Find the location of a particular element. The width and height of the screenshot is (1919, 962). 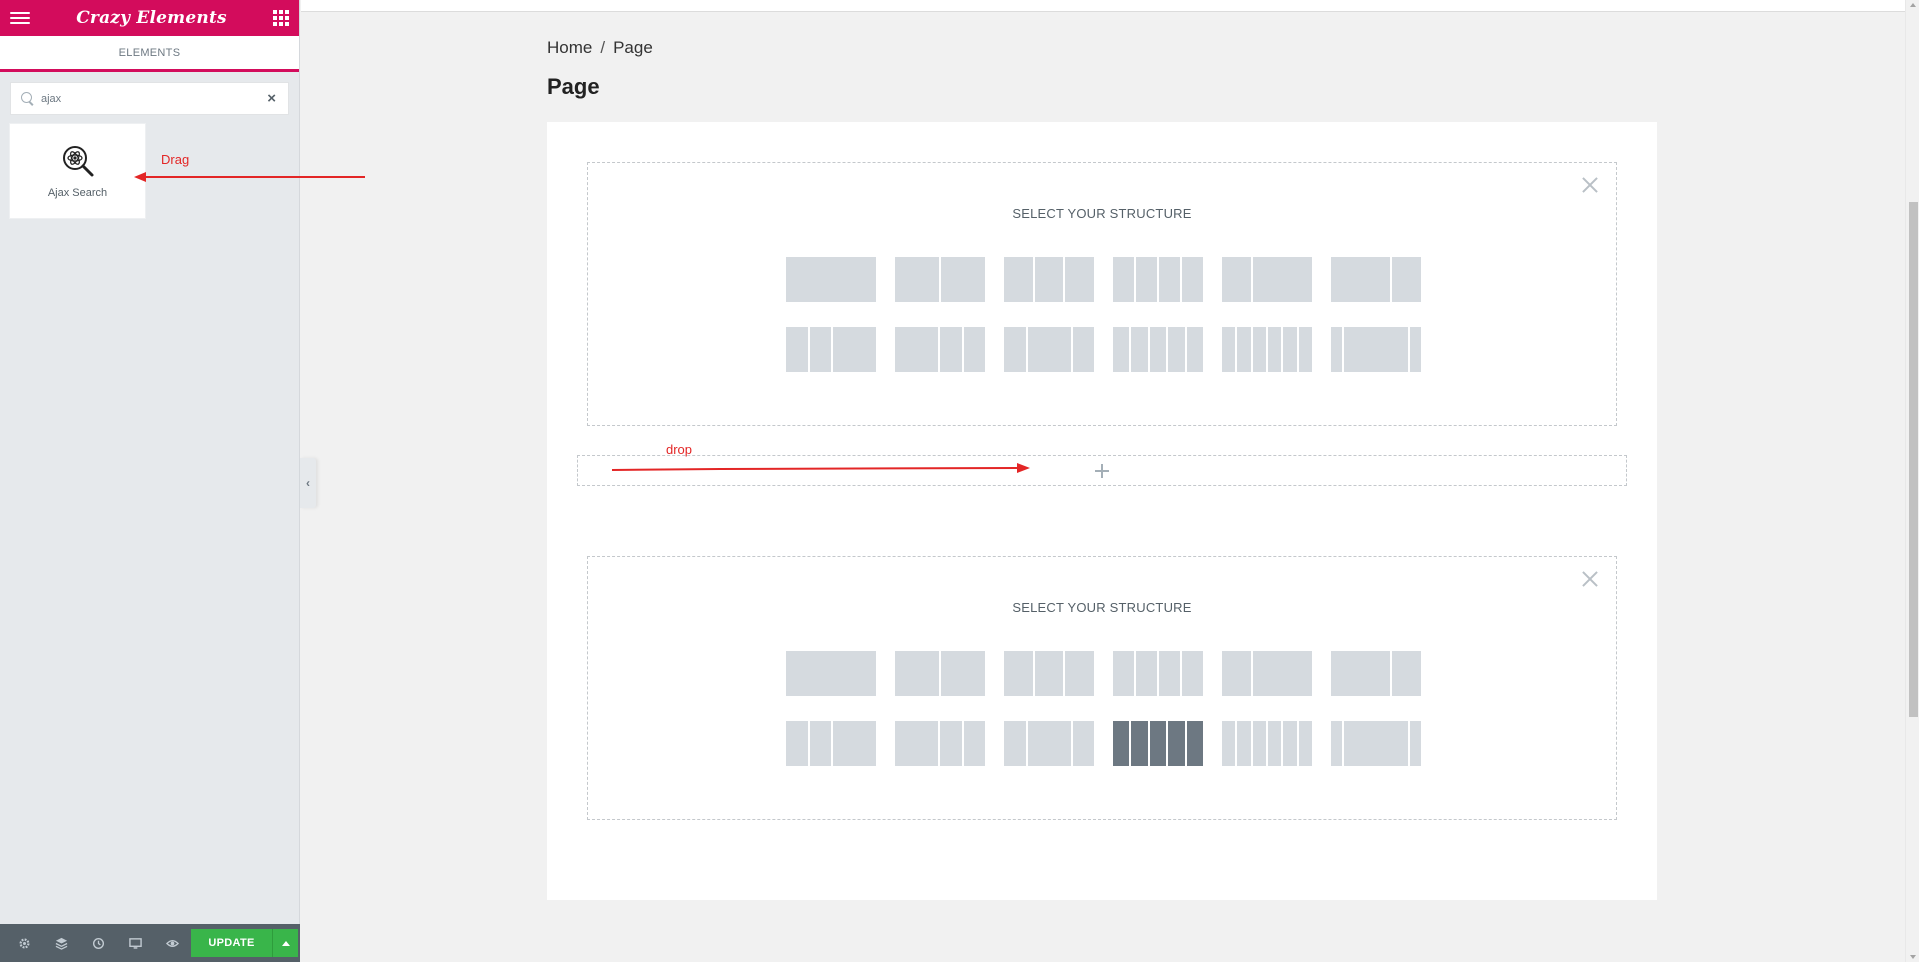

page-scrollbar is located at coordinates (1912, 481).